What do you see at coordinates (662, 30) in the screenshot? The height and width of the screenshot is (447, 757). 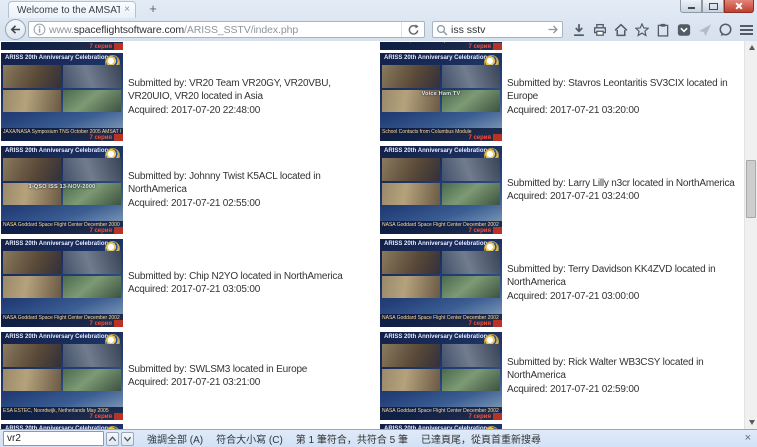 I see `clipboard-icon` at bounding box center [662, 30].